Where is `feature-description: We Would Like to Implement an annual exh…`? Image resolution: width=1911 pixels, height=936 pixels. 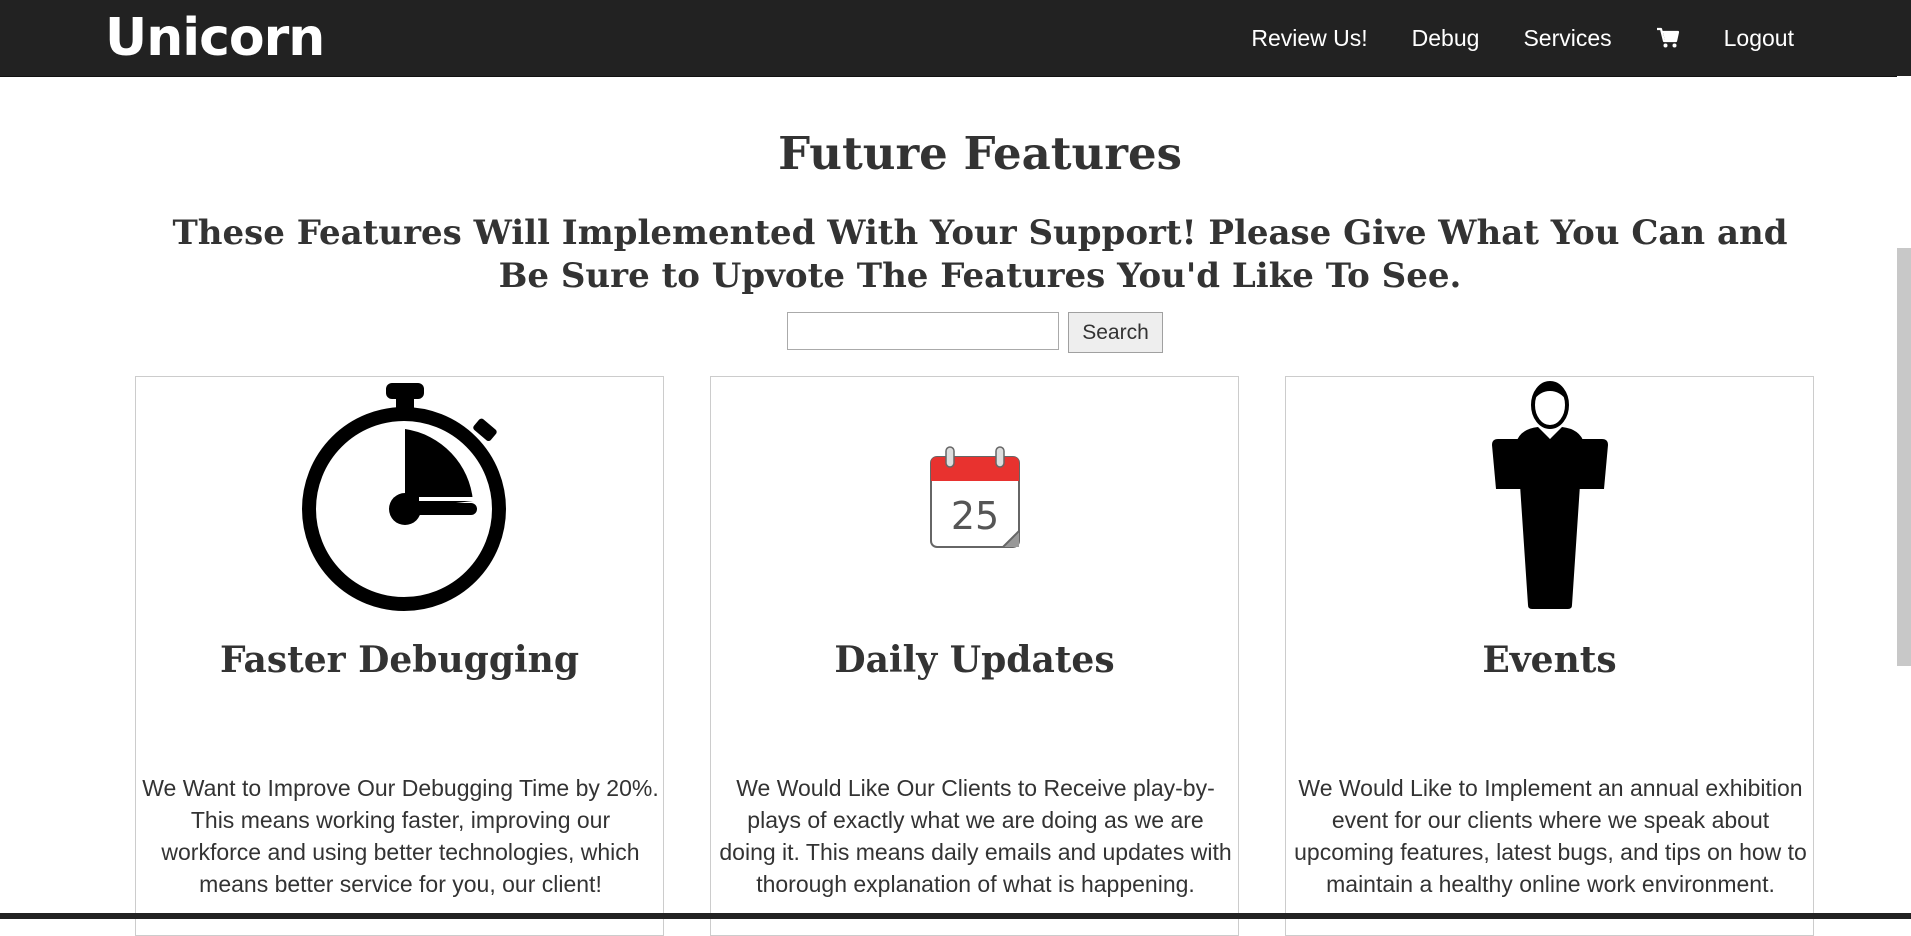 feature-description: We Would Like to Implement an annual exh… is located at coordinates (1550, 836).